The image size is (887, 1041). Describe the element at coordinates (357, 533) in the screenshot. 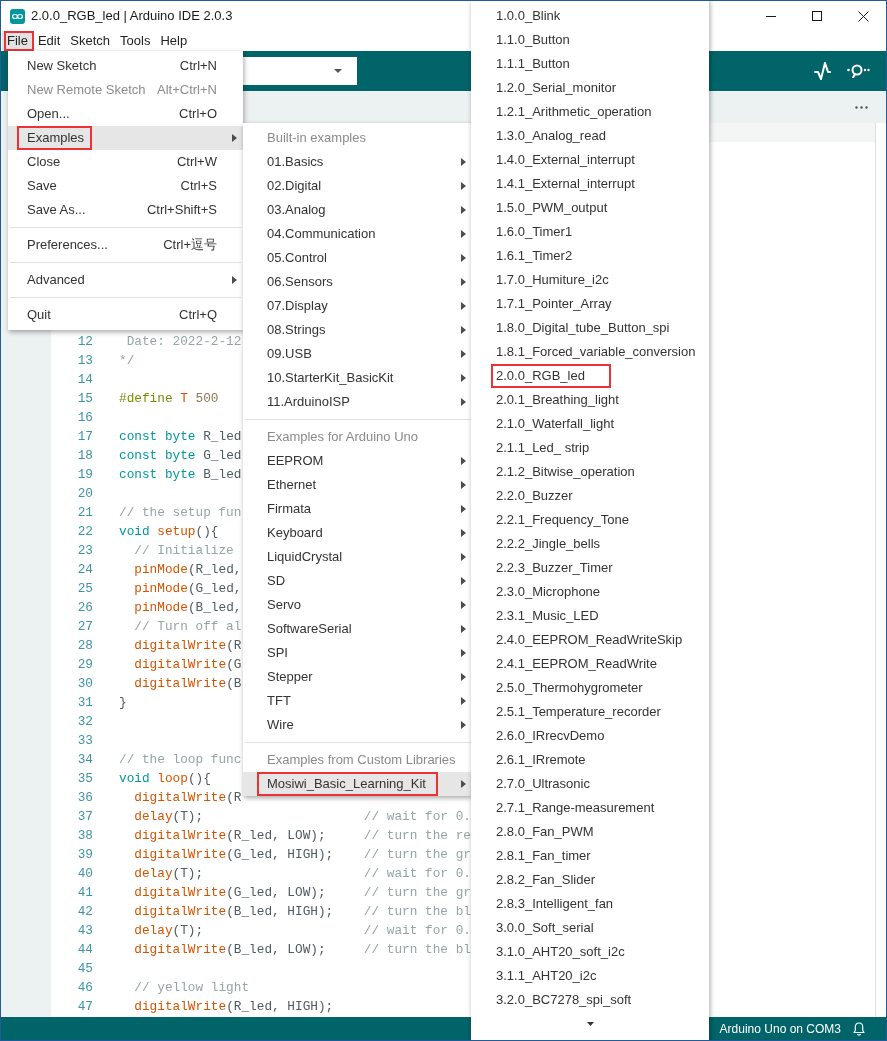

I see `menu-item: Keyboard` at that location.